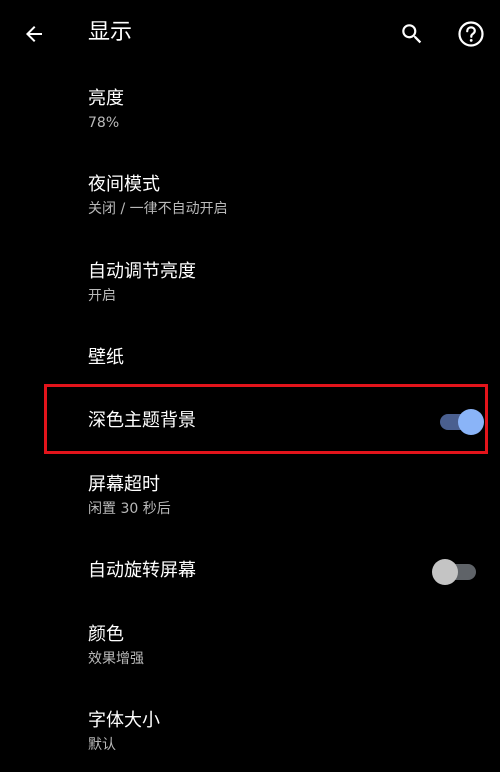 The width and height of the screenshot is (500, 772). I want to click on setting-summary: 开启, so click(102, 296).